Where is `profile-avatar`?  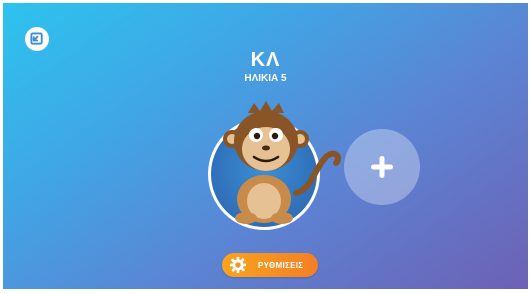 profile-avatar is located at coordinates (275, 165).